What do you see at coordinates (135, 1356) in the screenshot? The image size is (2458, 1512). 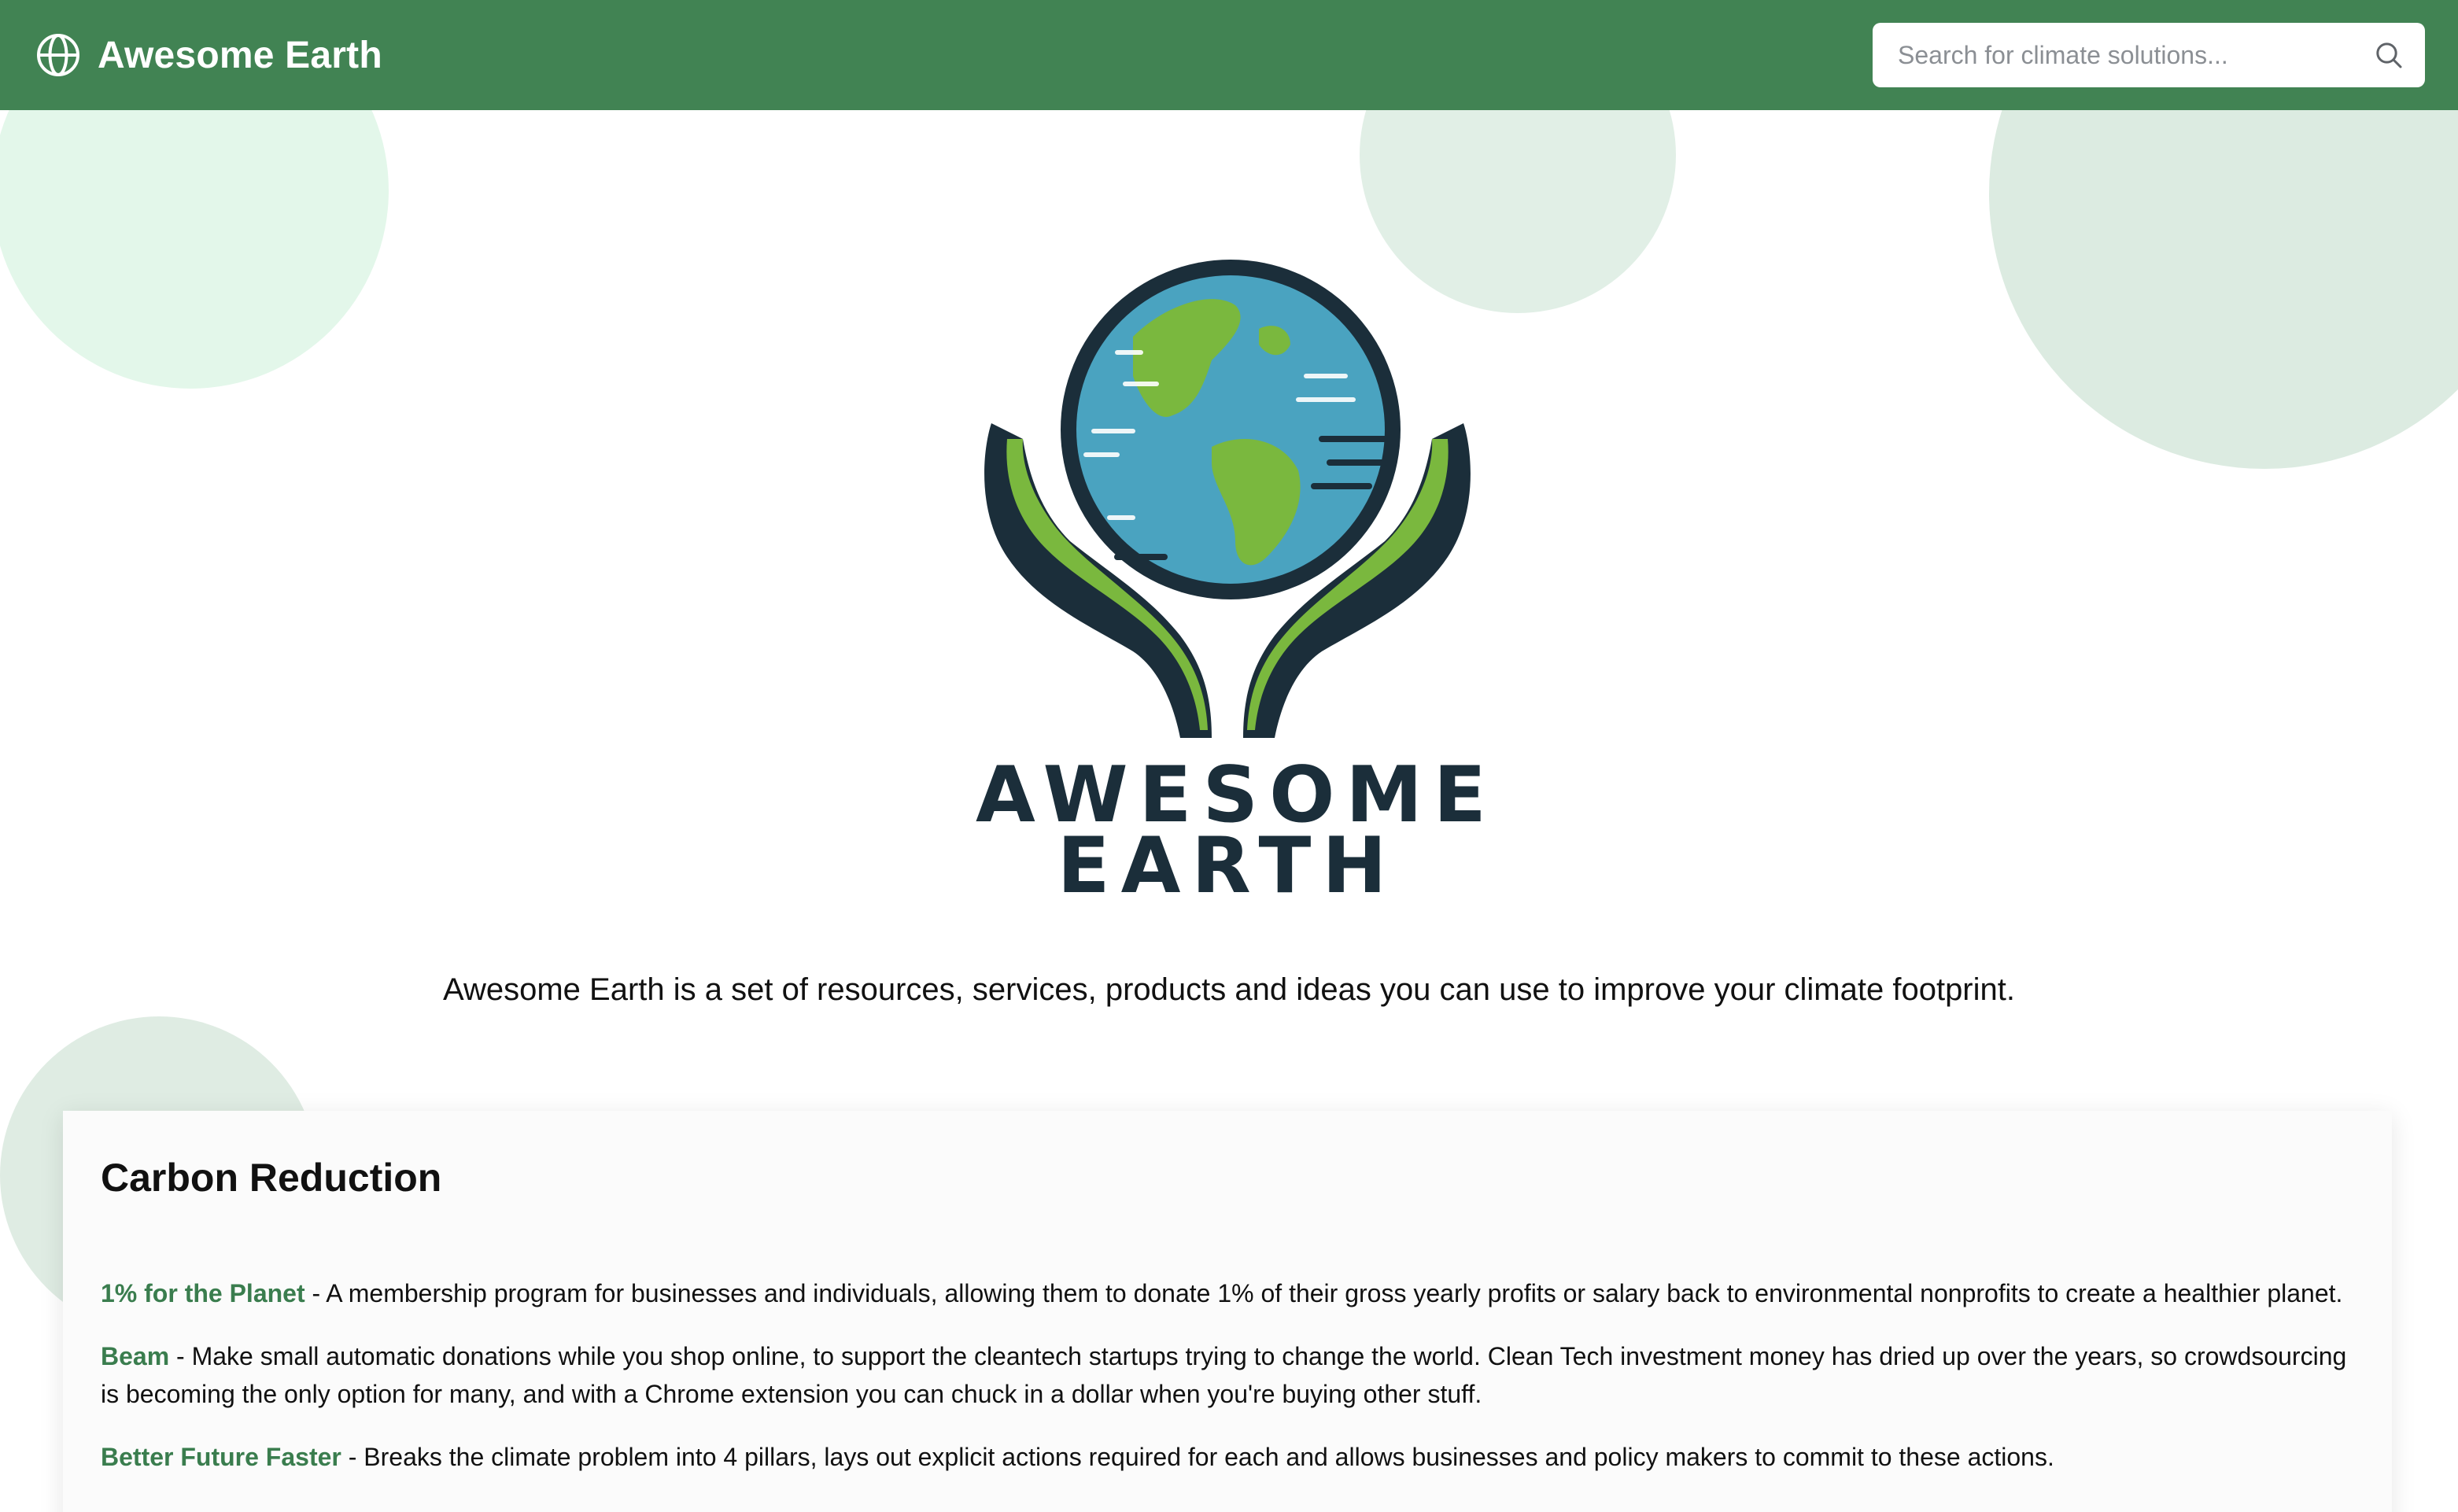 I see `resource-link: Beam` at bounding box center [135, 1356].